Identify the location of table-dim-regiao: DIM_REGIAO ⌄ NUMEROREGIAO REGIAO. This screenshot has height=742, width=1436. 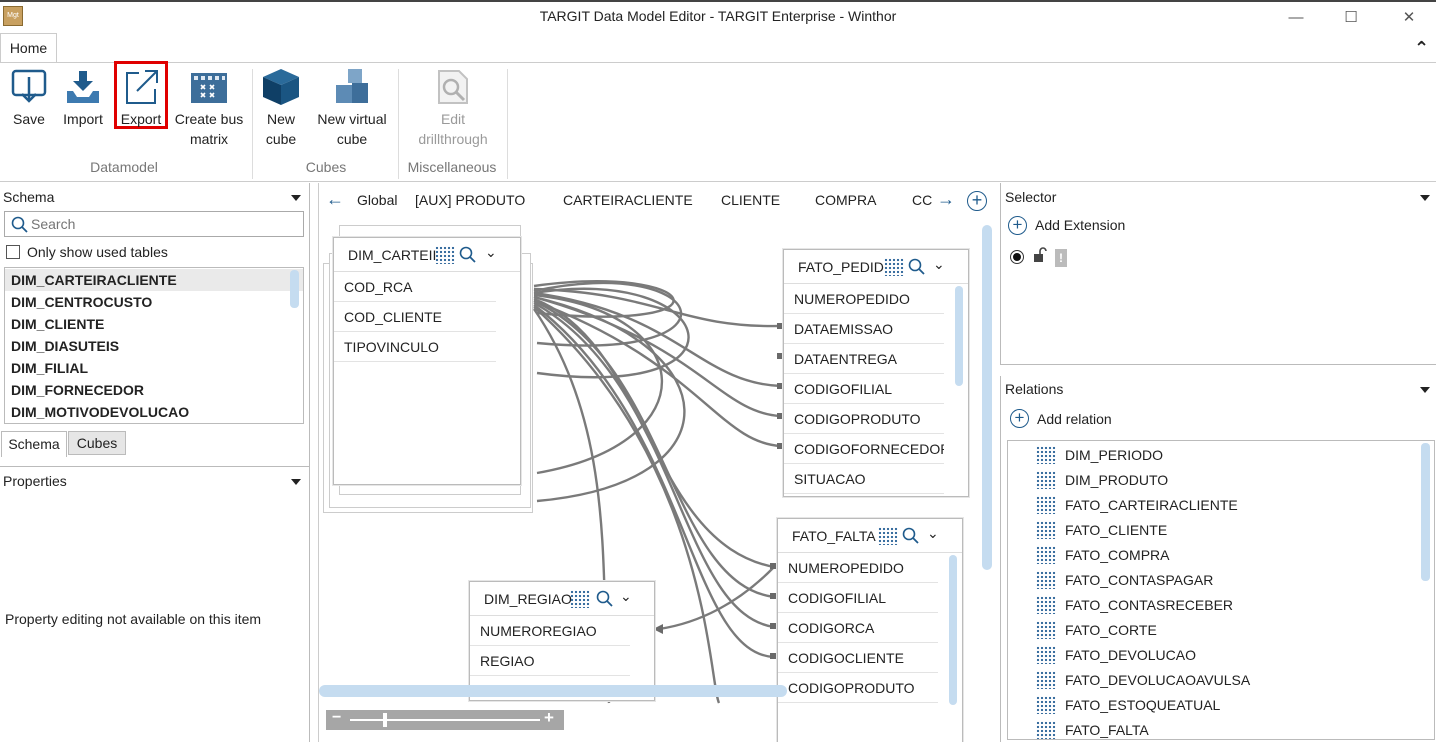
(562, 641).